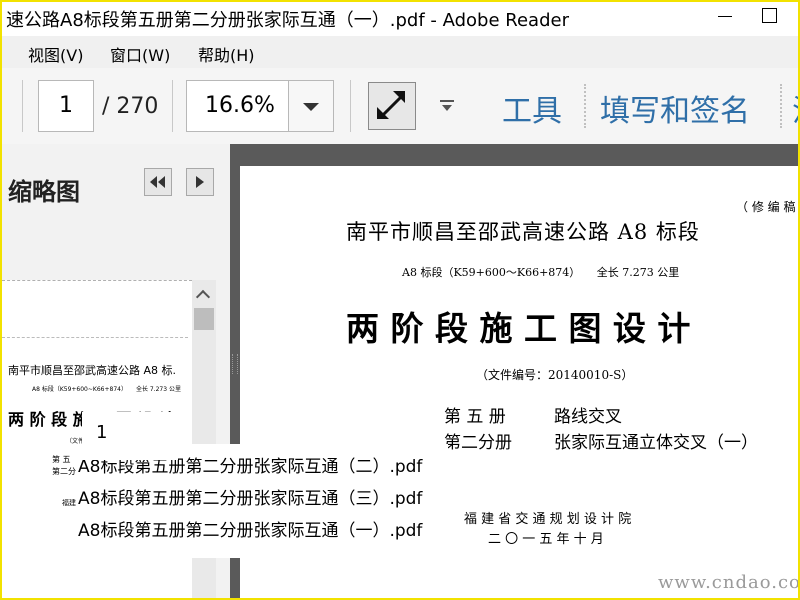  What do you see at coordinates (250, 496) in the screenshot?
I see `recent-file-item: A8标段第五册第二分册张家际互通（三）.pdf` at bounding box center [250, 496].